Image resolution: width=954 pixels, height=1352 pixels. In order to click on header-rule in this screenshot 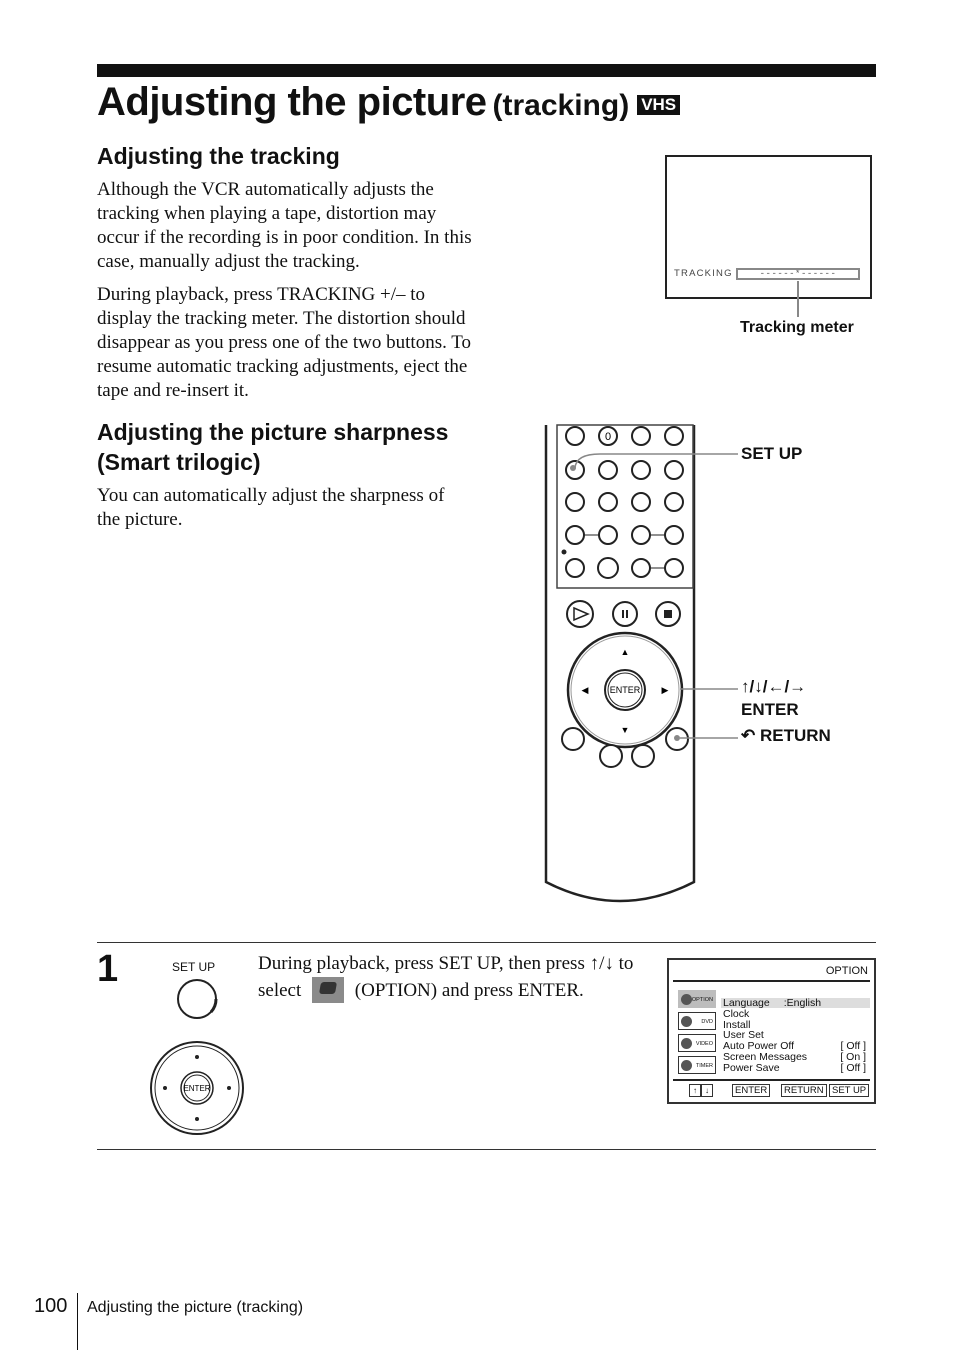, I will do `click(486, 70)`.